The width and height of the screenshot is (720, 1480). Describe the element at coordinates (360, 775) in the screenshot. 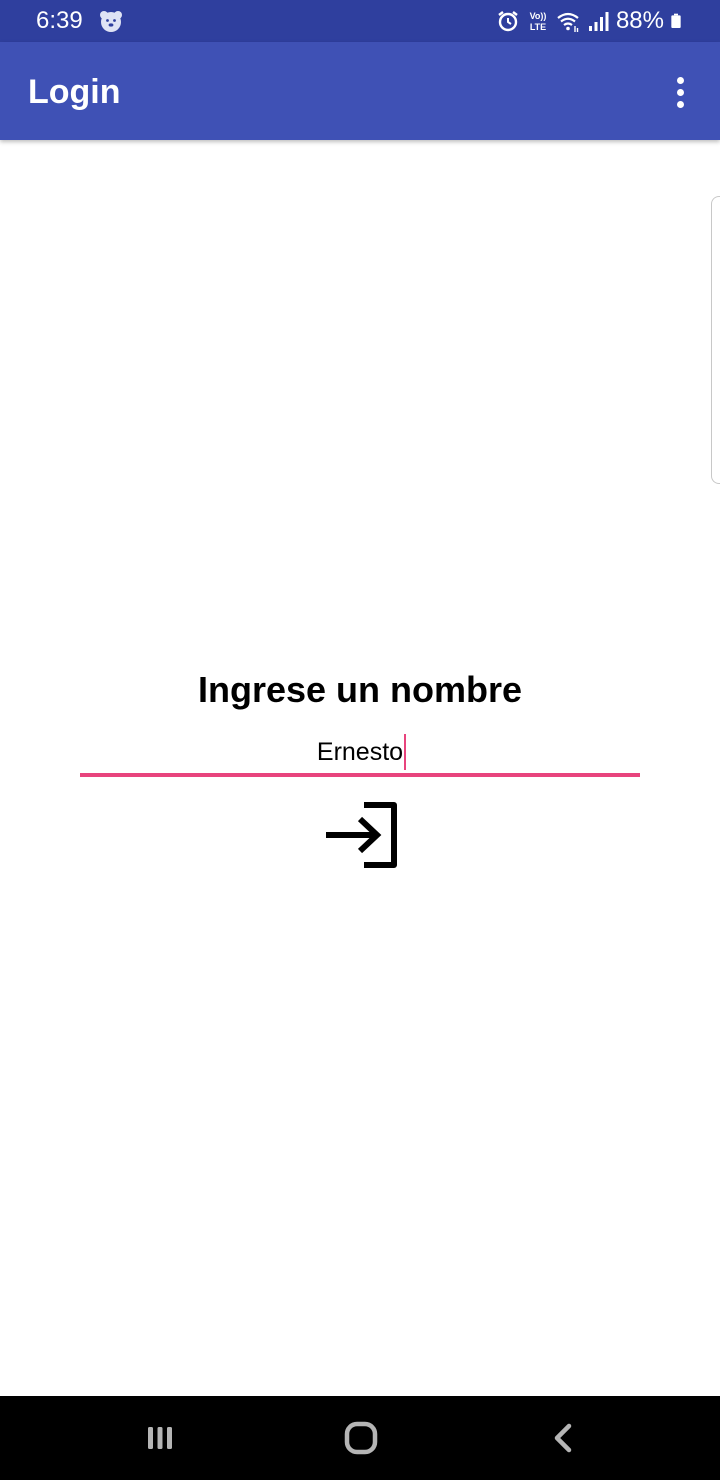

I see `field-underline` at that location.